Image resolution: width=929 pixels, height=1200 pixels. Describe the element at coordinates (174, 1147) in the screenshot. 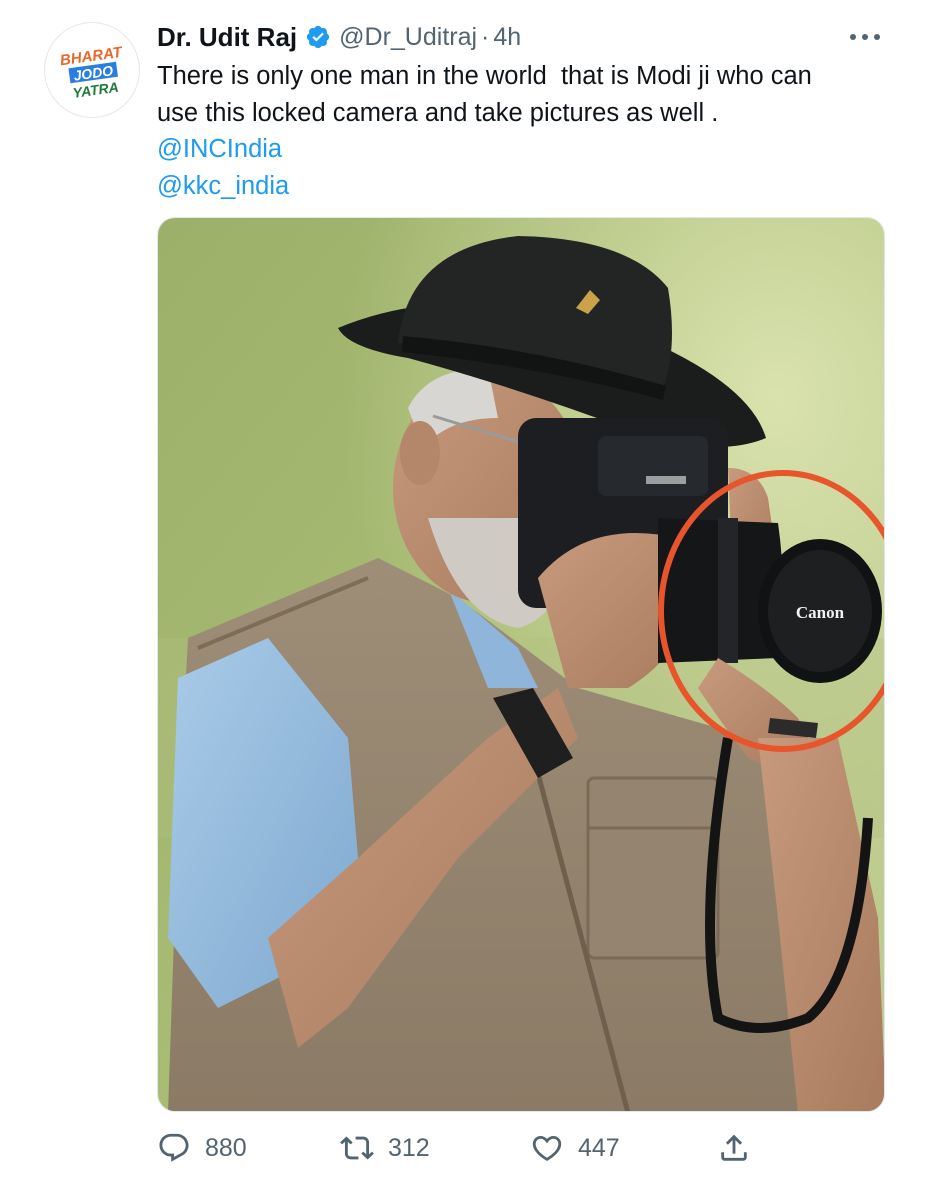

I see `reply-icon` at that location.